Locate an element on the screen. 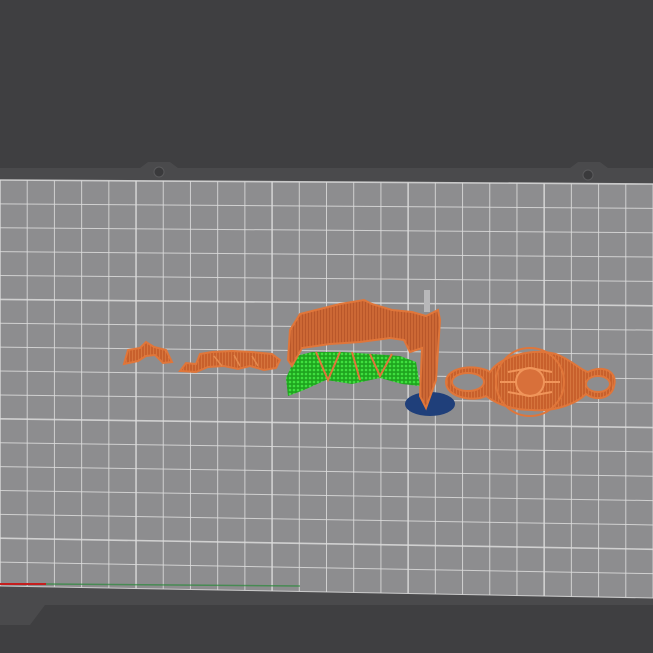 The image size is (653, 653). bed-screw-left is located at coordinates (159, 172).